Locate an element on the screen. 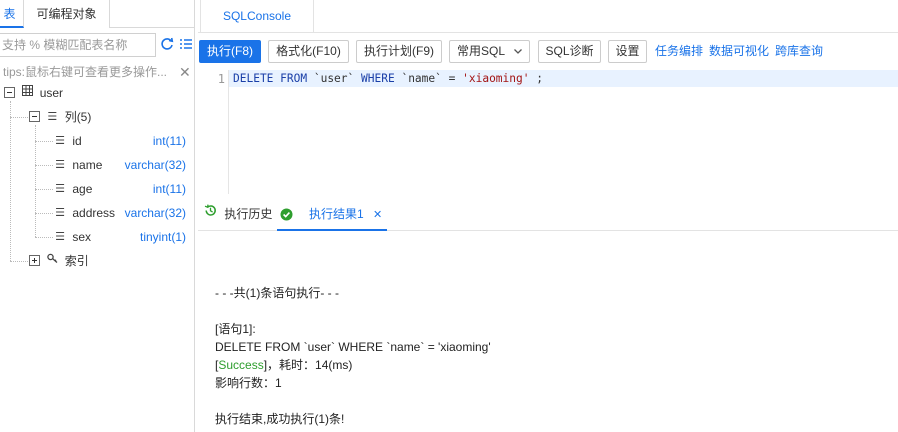 The width and height of the screenshot is (898, 432). left-tab-bar: 表 可编程对象 is located at coordinates (97, 14).